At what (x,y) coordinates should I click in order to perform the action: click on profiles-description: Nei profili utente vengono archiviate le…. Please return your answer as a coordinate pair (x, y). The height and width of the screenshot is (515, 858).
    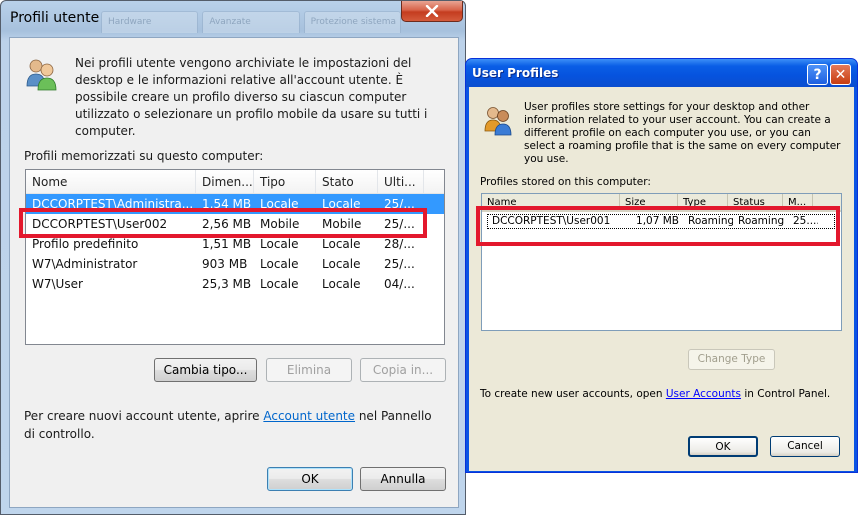
    Looking at the image, I should click on (251, 97).